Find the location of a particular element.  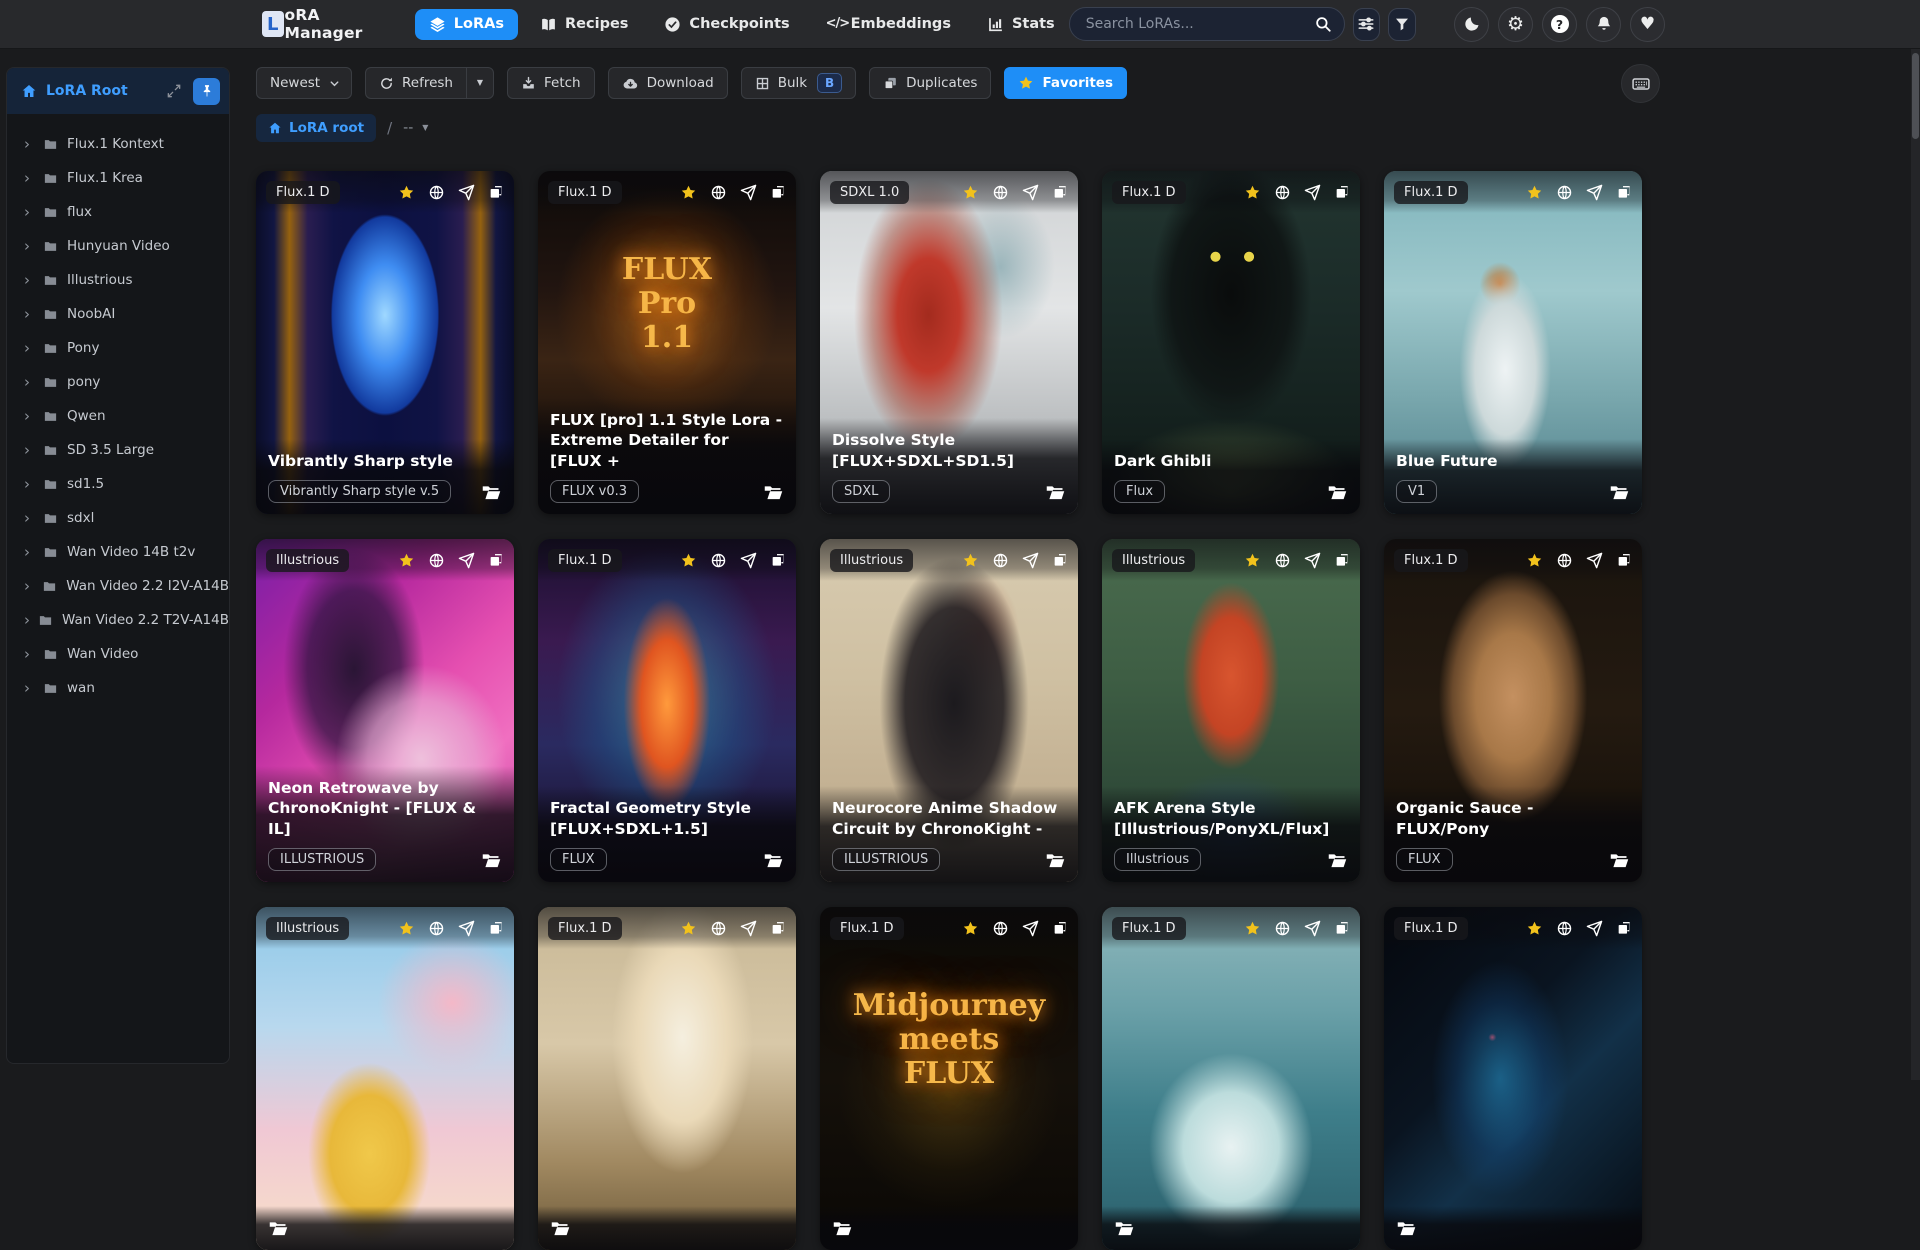

lora-card: Illustrious Neon Ret is located at coordinates (385, 710).